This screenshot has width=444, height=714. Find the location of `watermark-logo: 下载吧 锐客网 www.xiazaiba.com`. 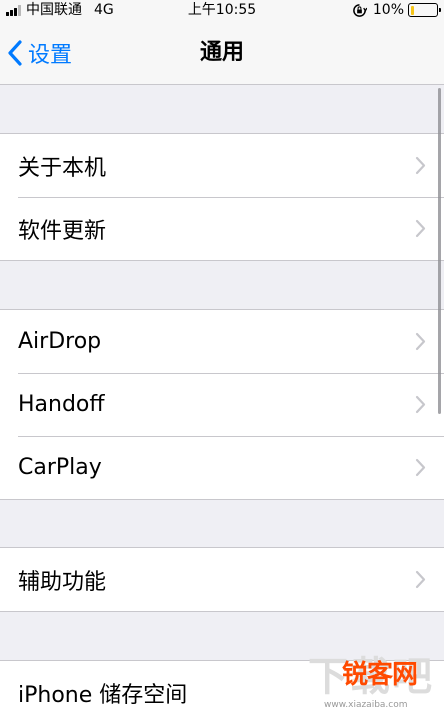

watermark-logo: 下载吧 锐客网 www.xiazaiba.com is located at coordinates (373, 679).